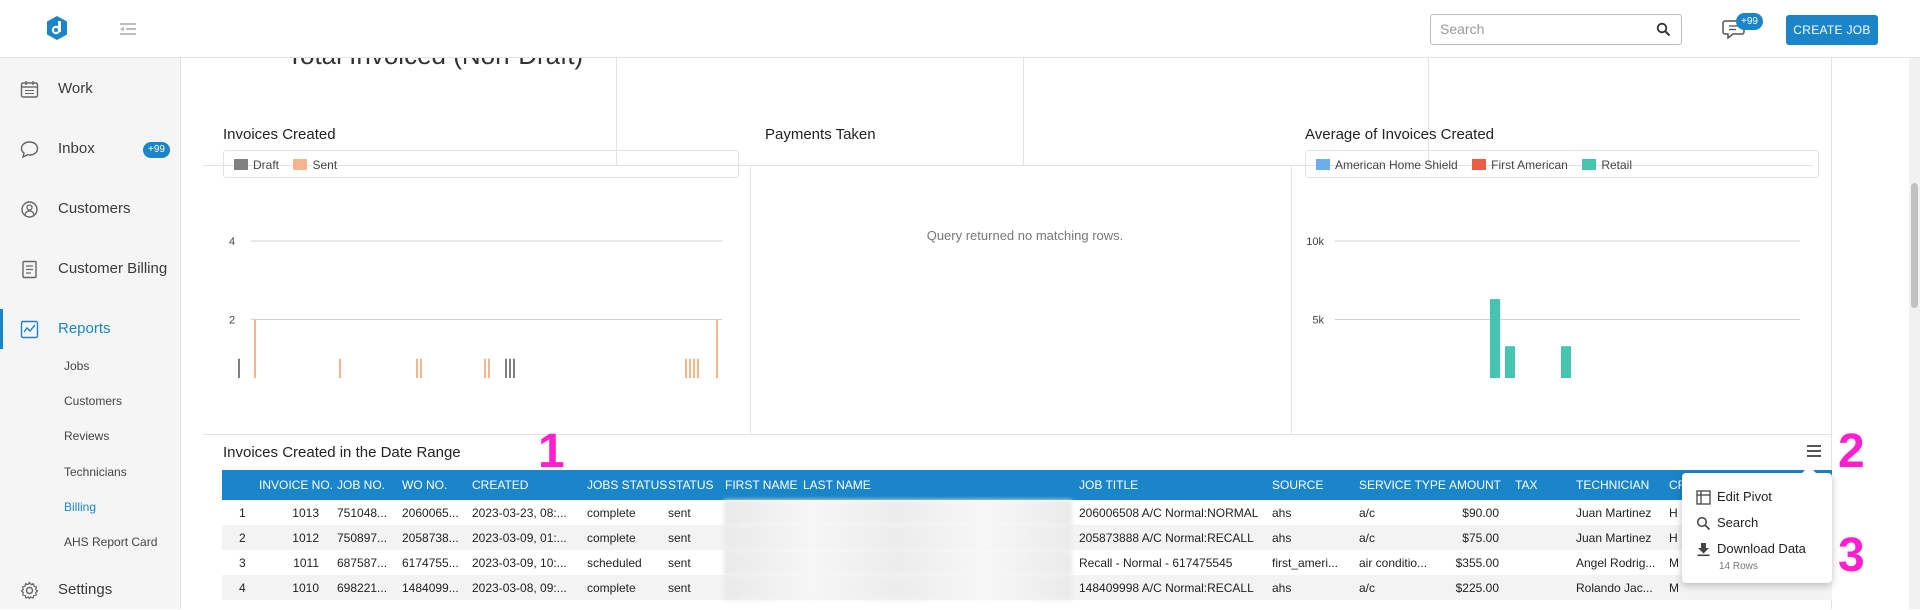  I want to click on table-cell-status: sent, so click(679, 563).